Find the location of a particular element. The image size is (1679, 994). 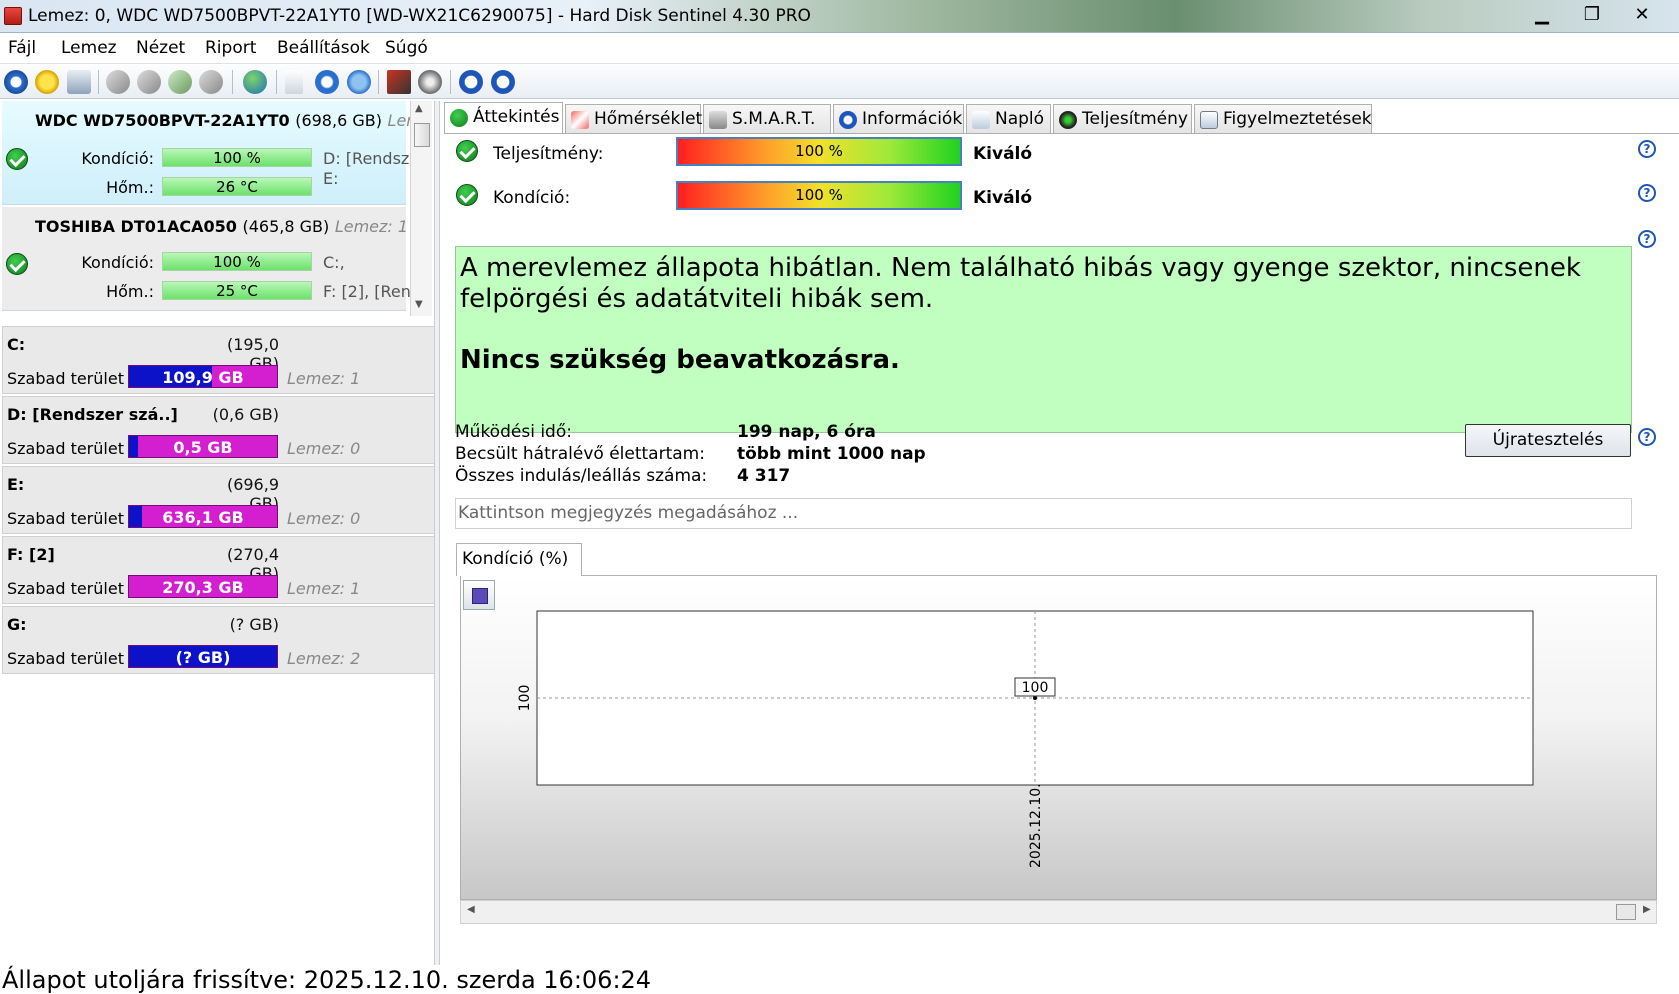

free-space-bar: 636,1 GB is located at coordinates (203, 516).